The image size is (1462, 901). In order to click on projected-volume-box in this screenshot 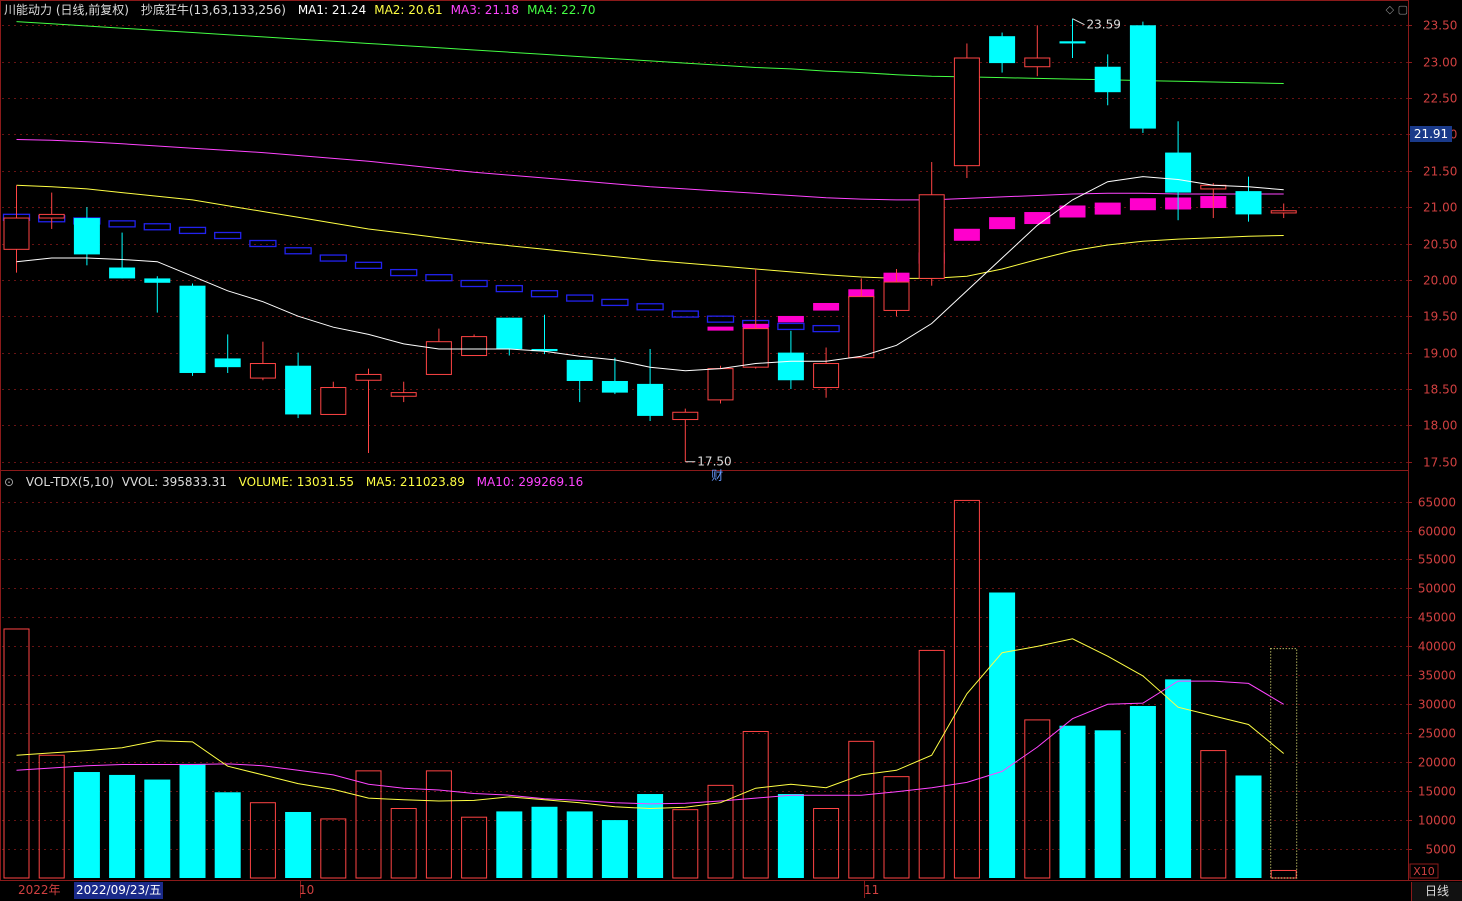, I will do `click(1284, 763)`.